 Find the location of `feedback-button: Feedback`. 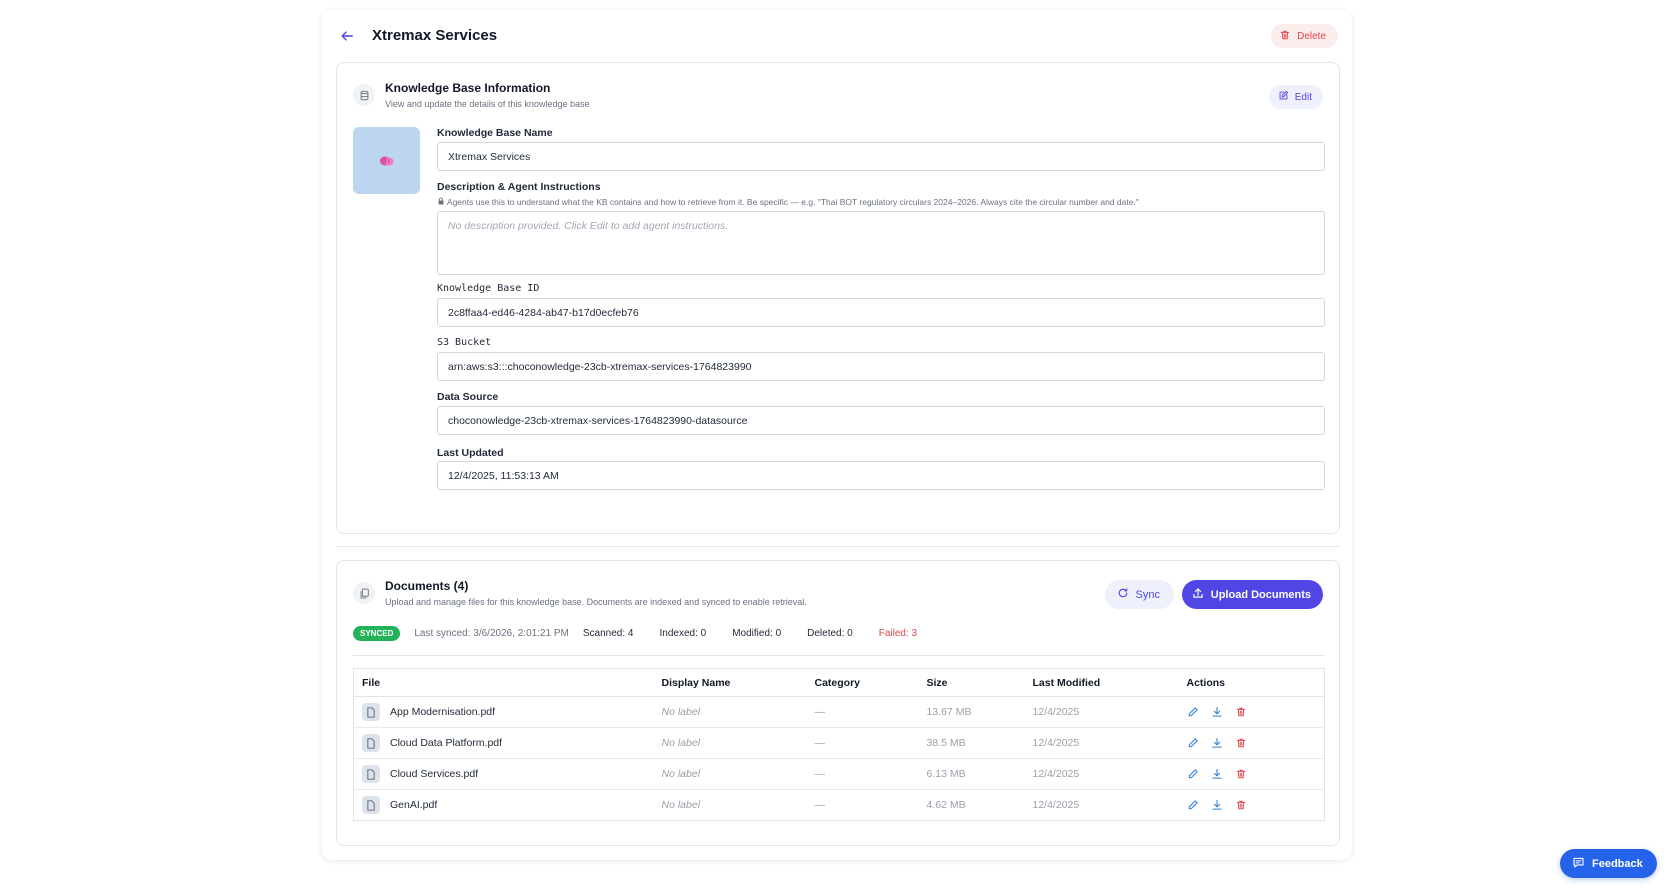

feedback-button: Feedback is located at coordinates (1608, 863).